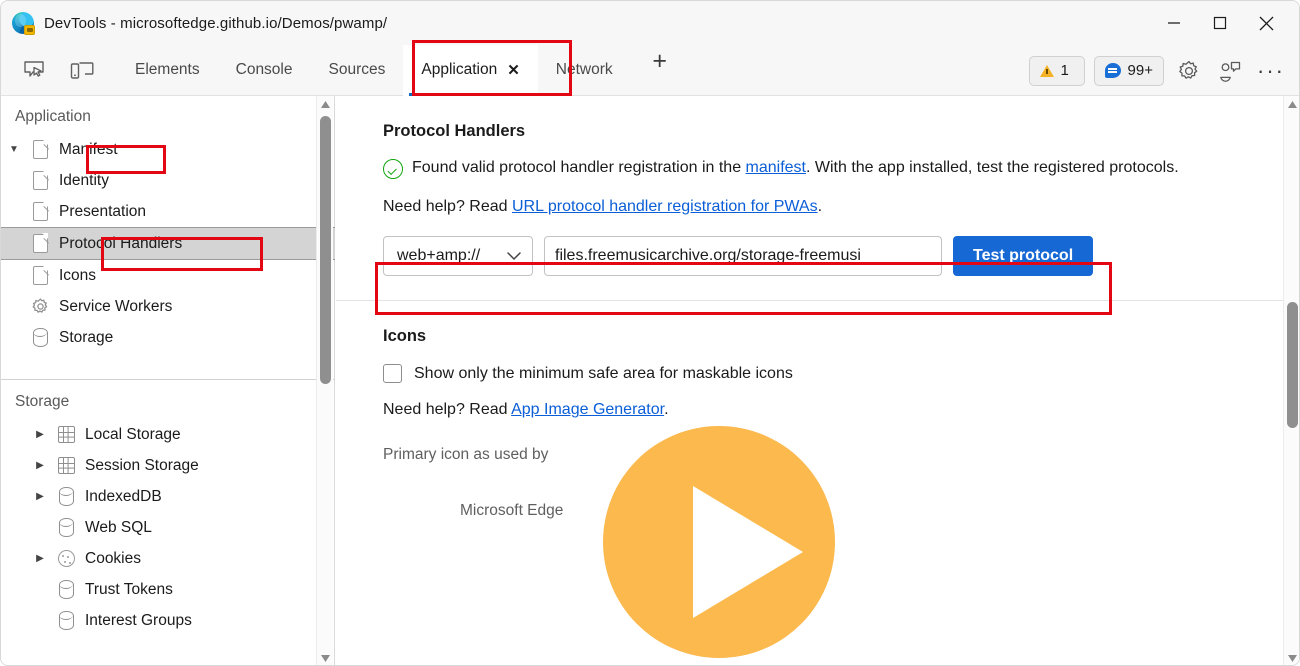  Describe the element at coordinates (584, 70) in the screenshot. I see `tab-network: Network` at that location.